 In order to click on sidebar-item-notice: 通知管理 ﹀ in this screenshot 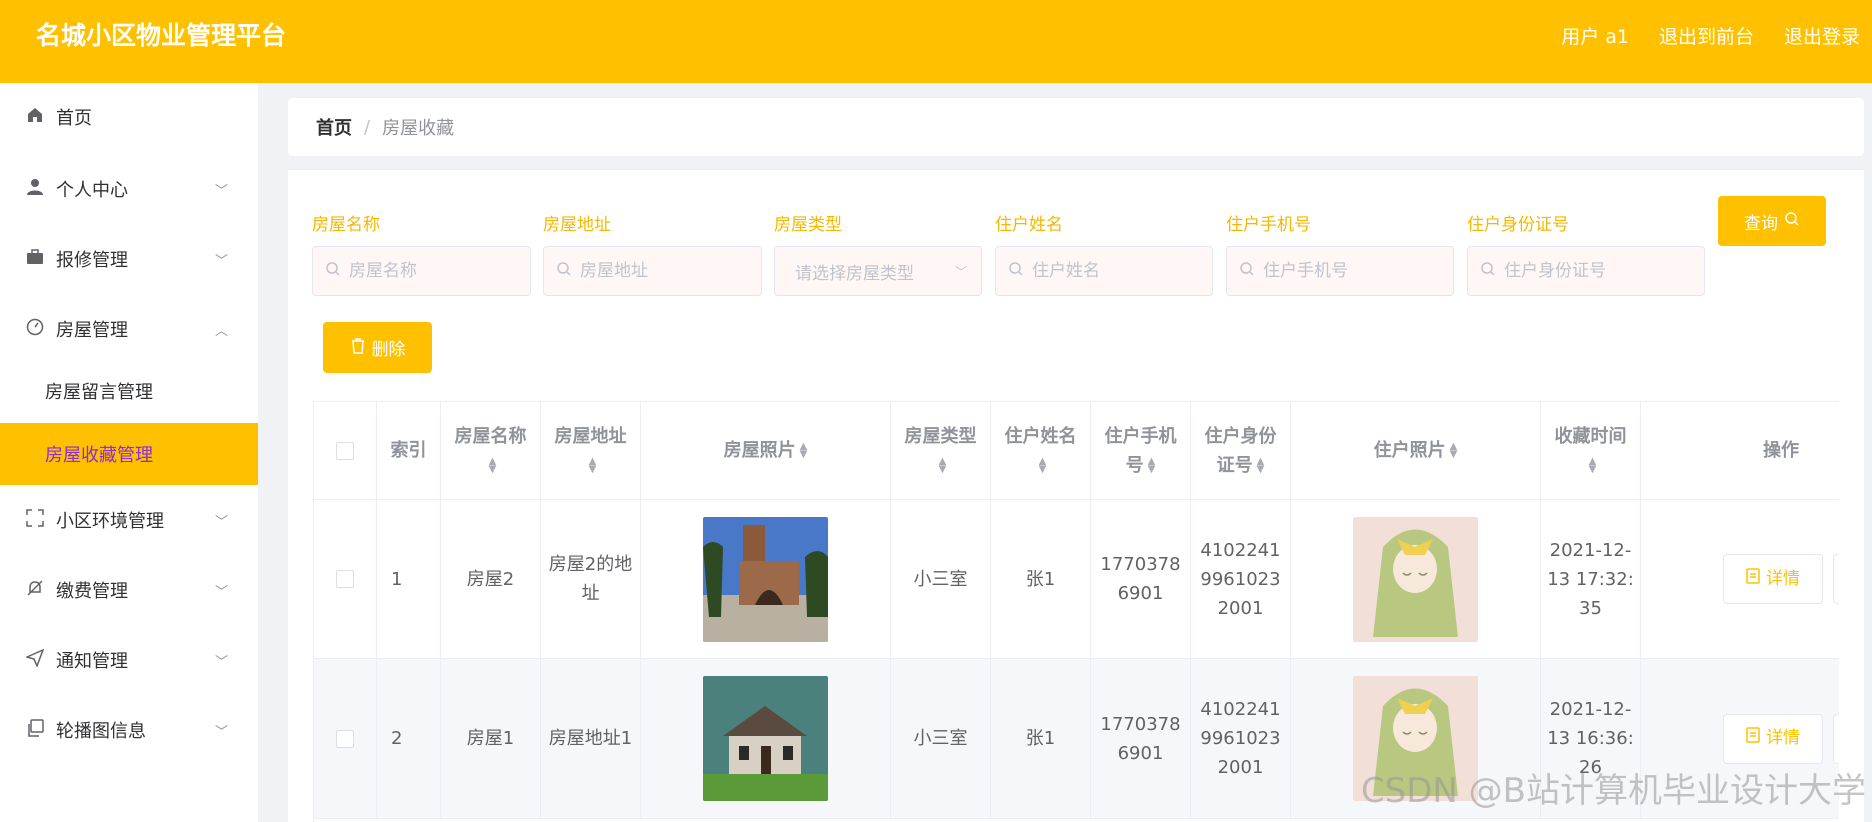, I will do `click(129, 660)`.